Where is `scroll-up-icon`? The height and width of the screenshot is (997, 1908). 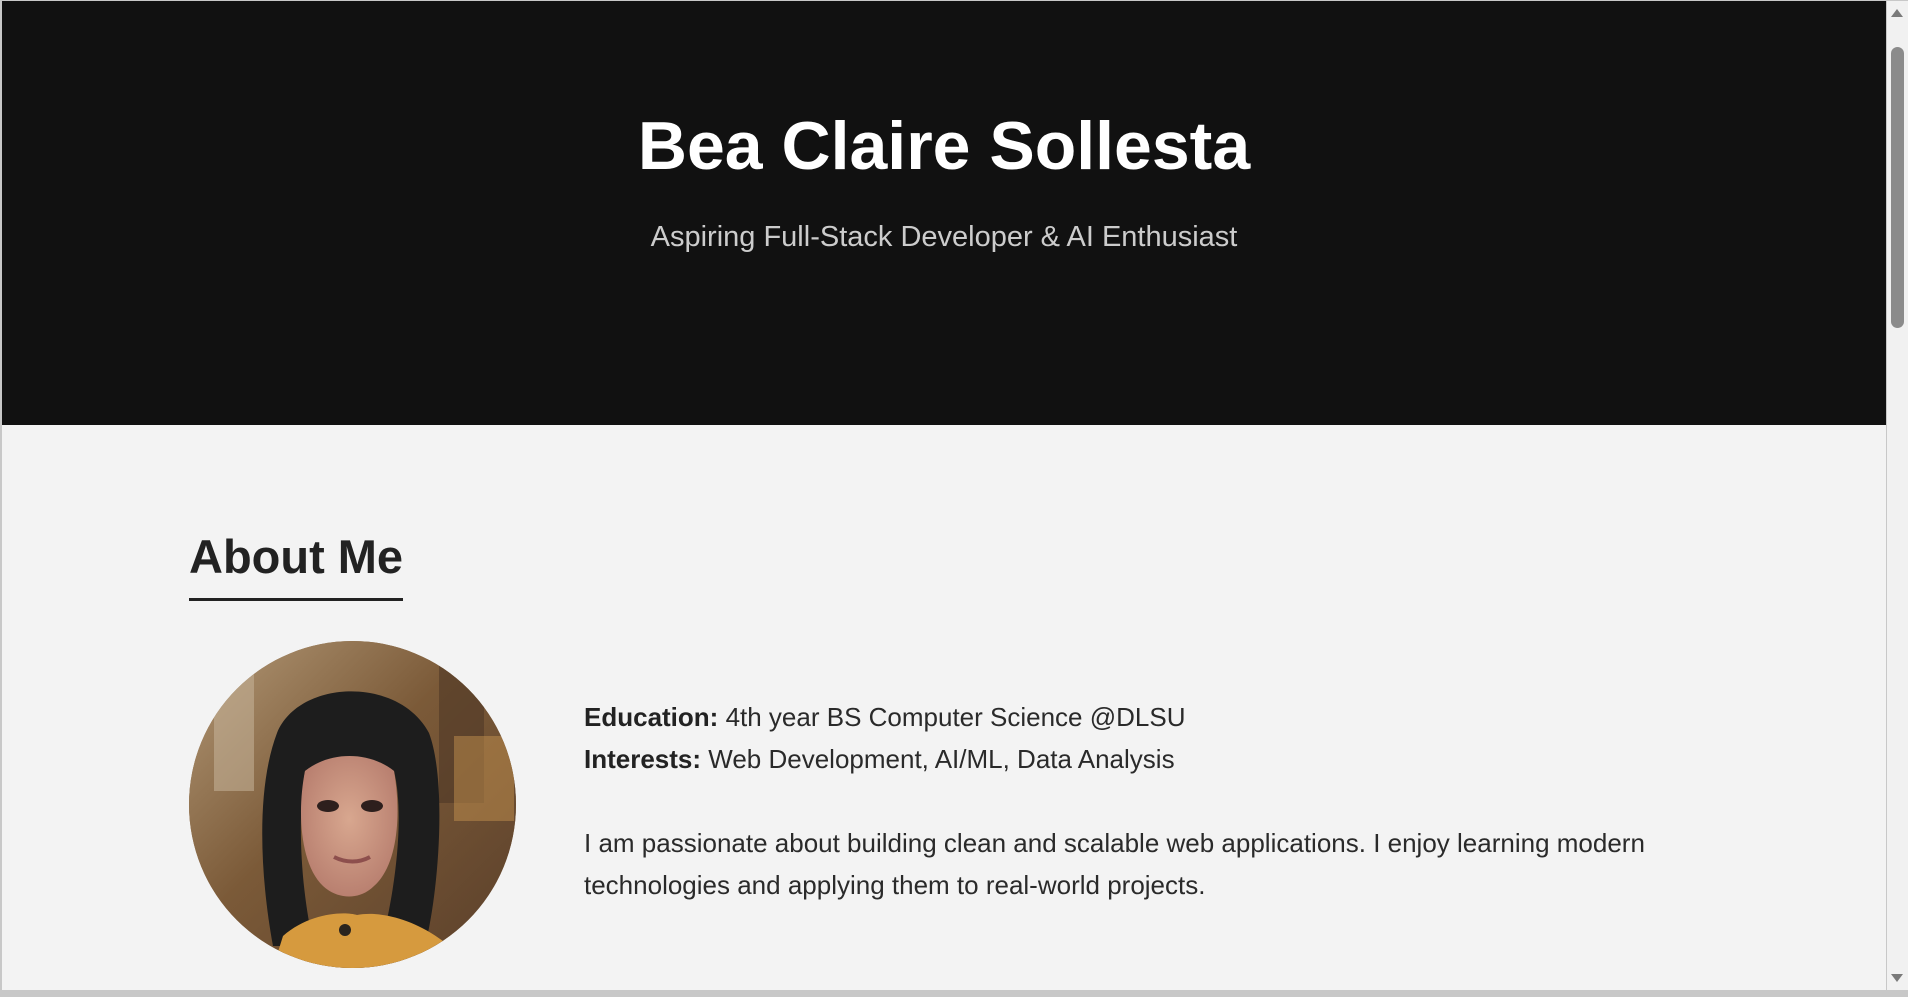
scroll-up-icon is located at coordinates (1897, 13).